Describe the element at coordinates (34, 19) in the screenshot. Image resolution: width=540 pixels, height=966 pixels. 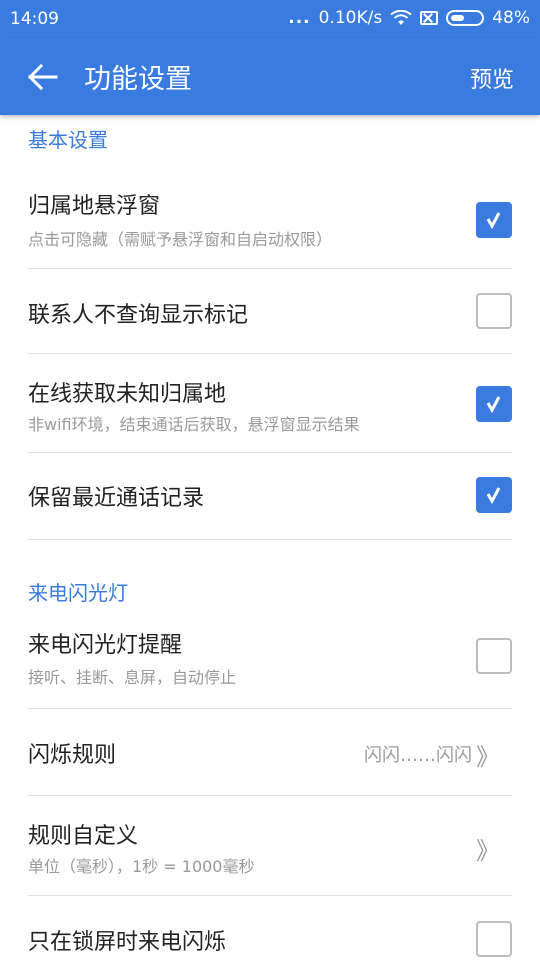
I see `status-time: 14:09` at that location.